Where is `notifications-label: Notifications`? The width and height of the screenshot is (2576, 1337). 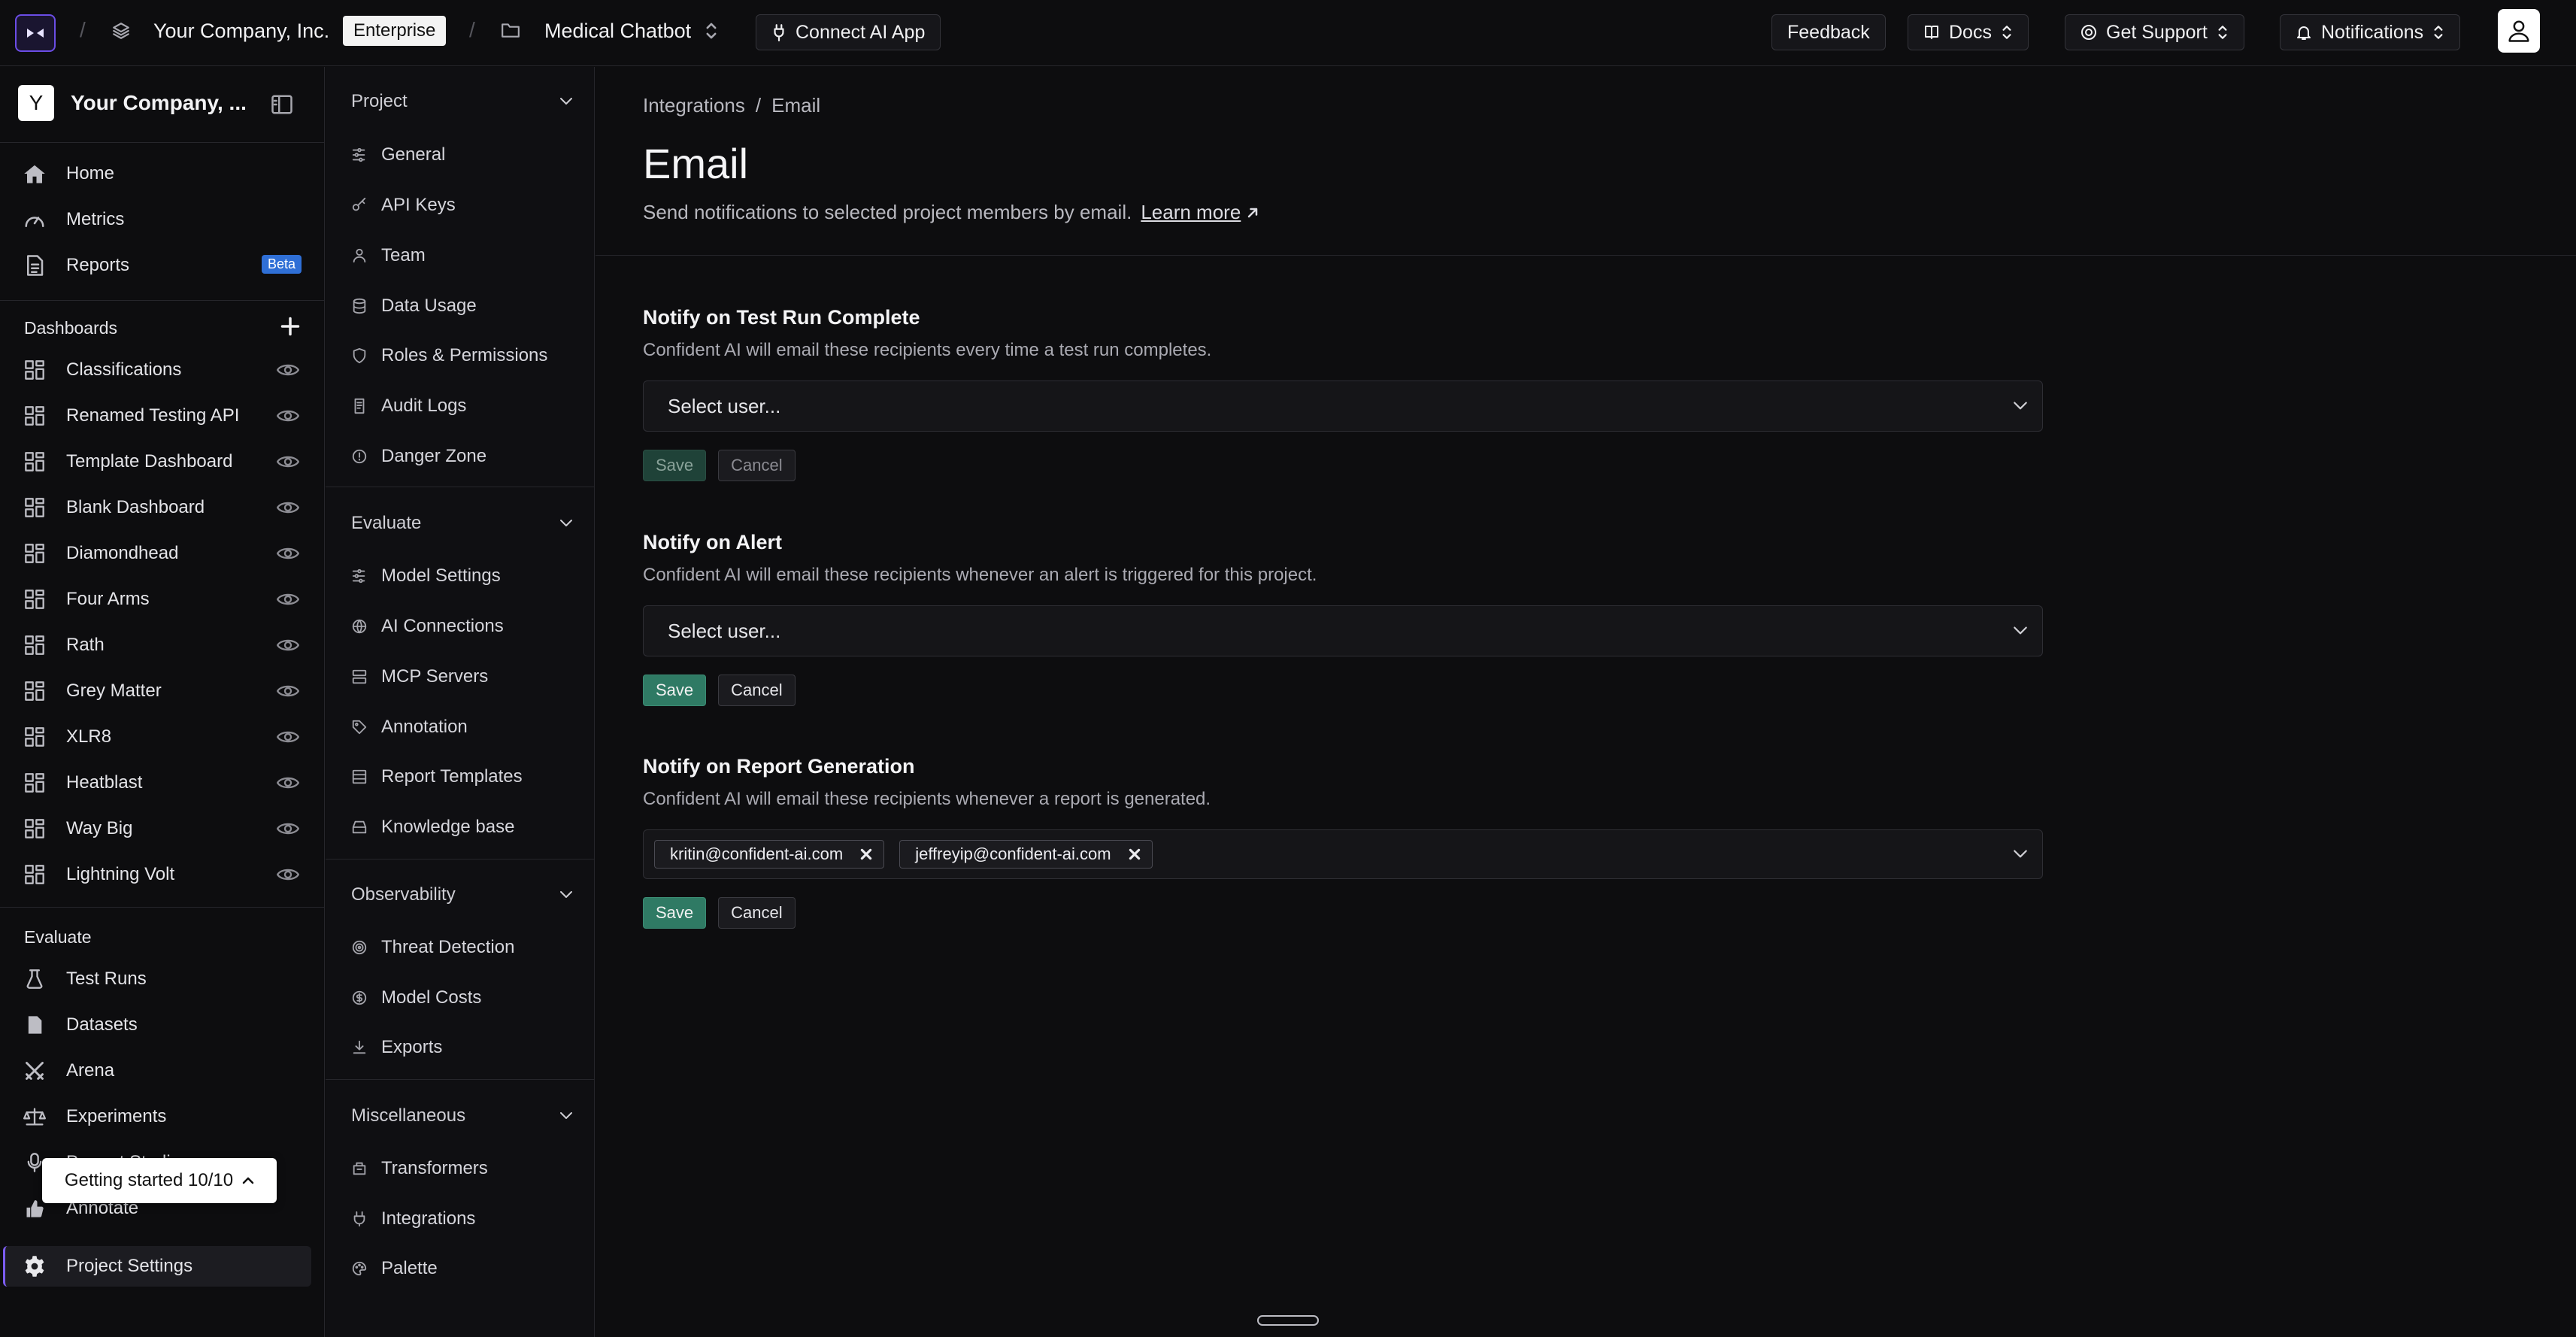 notifications-label: Notifications is located at coordinates (2372, 32).